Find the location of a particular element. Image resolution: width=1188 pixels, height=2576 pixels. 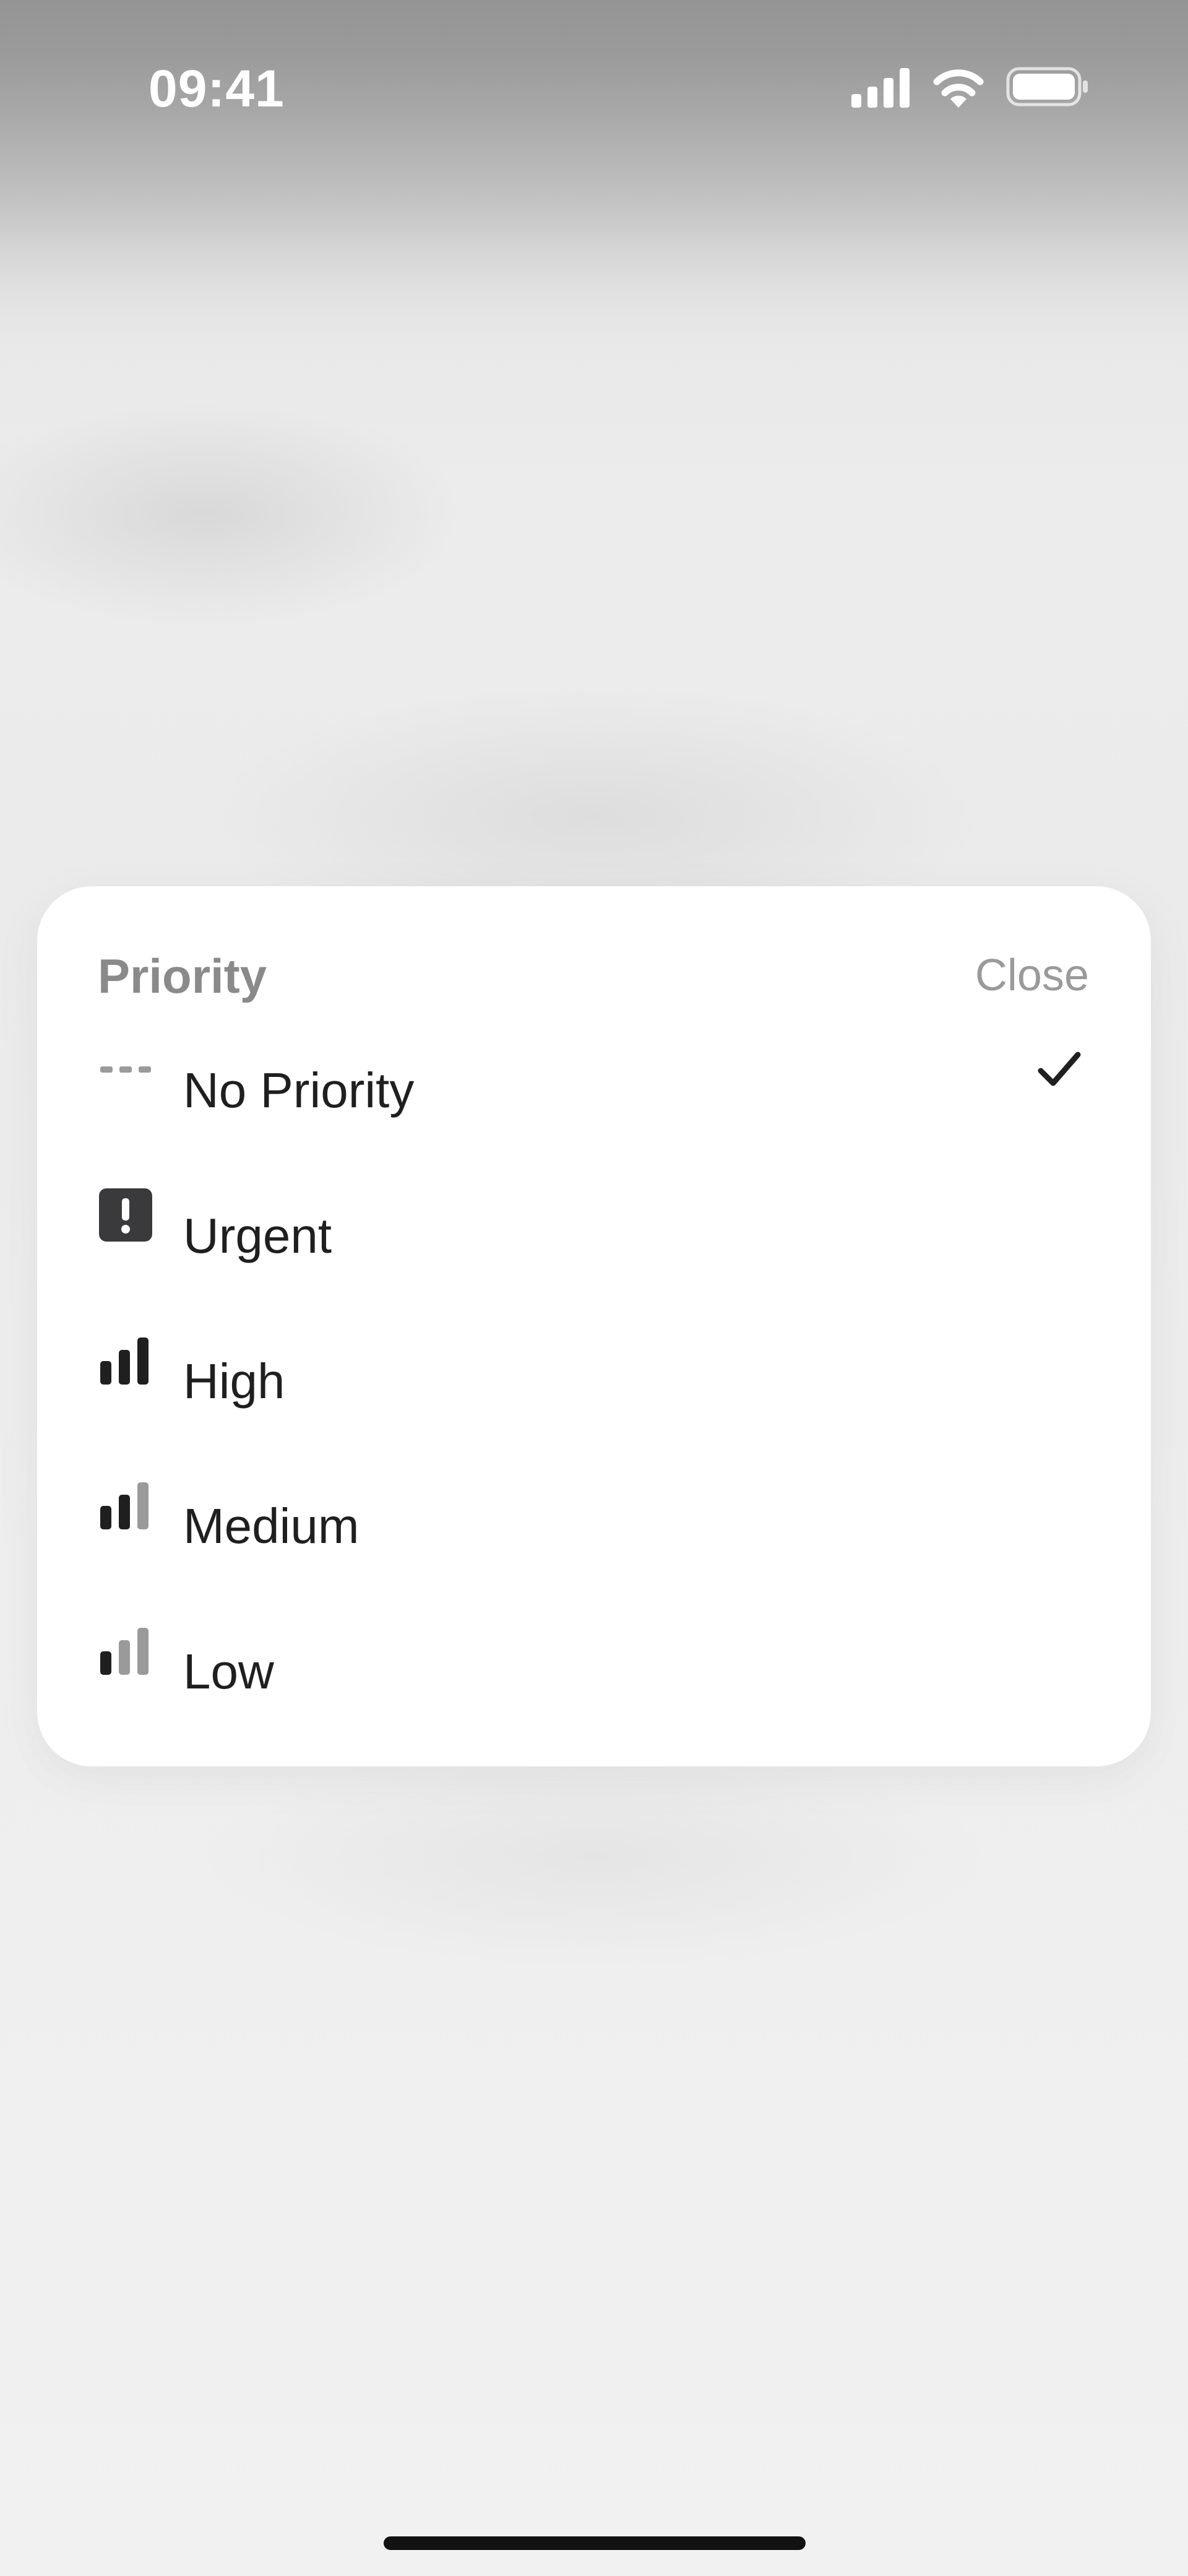

sheet-header: Priority Close is located at coordinates (594, 951).